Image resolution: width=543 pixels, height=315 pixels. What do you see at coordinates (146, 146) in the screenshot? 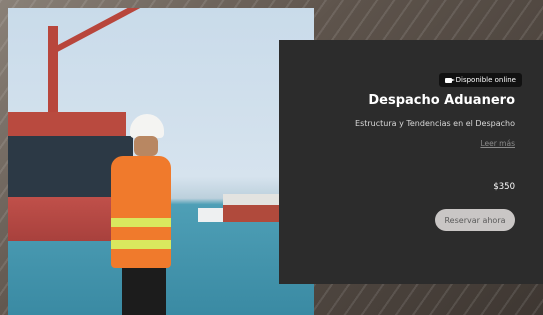
I see `worker-head` at bounding box center [146, 146].